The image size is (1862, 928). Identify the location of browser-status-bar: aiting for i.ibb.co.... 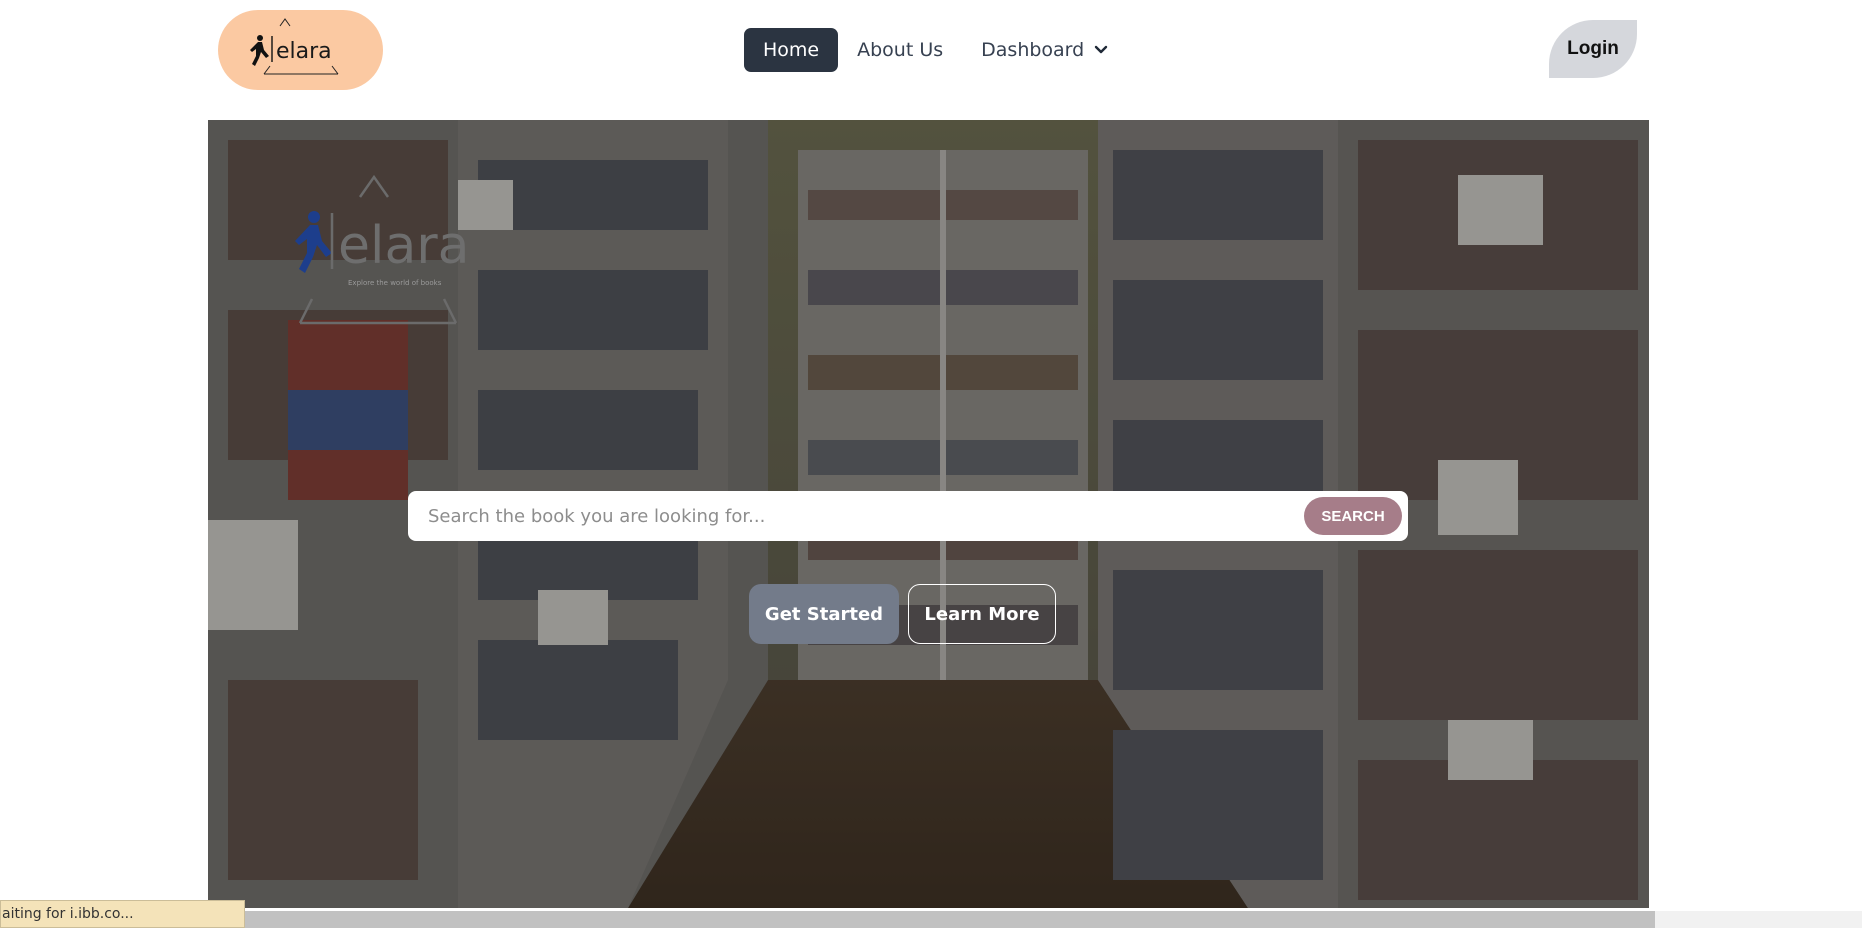
(122, 914).